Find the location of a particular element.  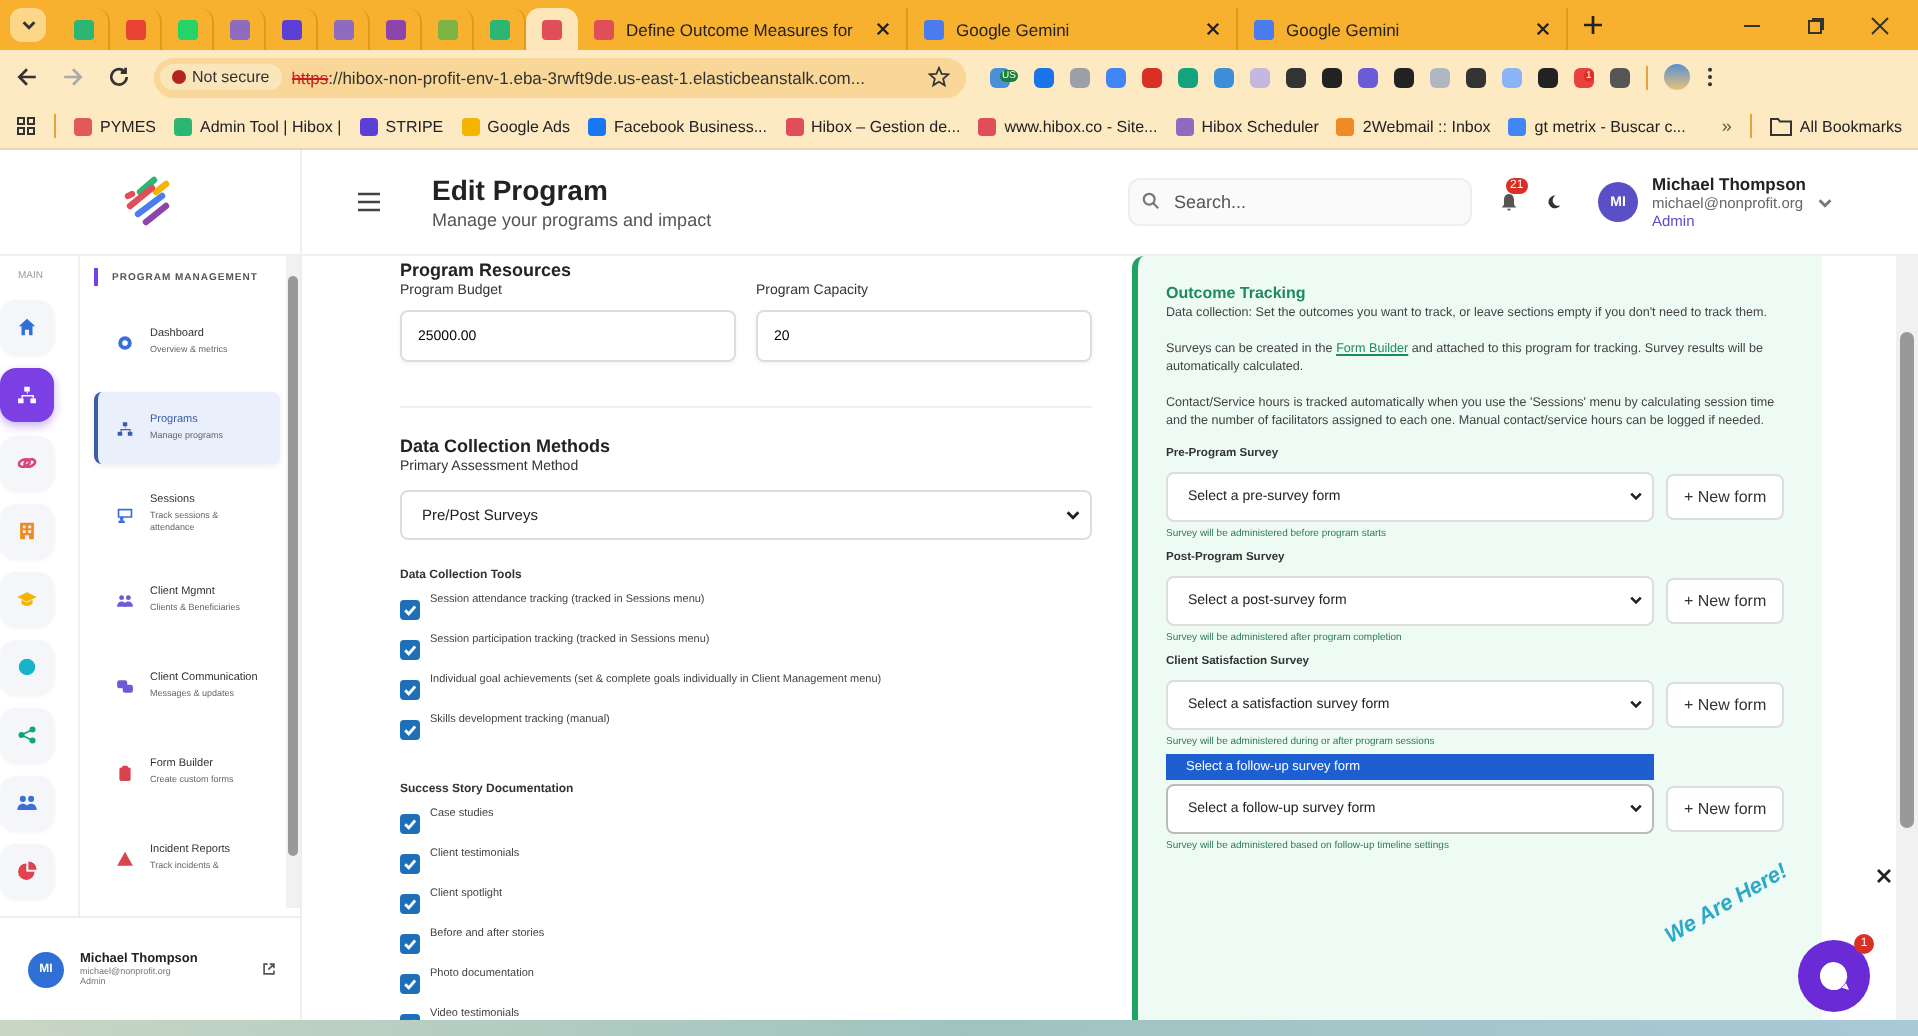

section-heading: Program Resources is located at coordinates (487, 270).